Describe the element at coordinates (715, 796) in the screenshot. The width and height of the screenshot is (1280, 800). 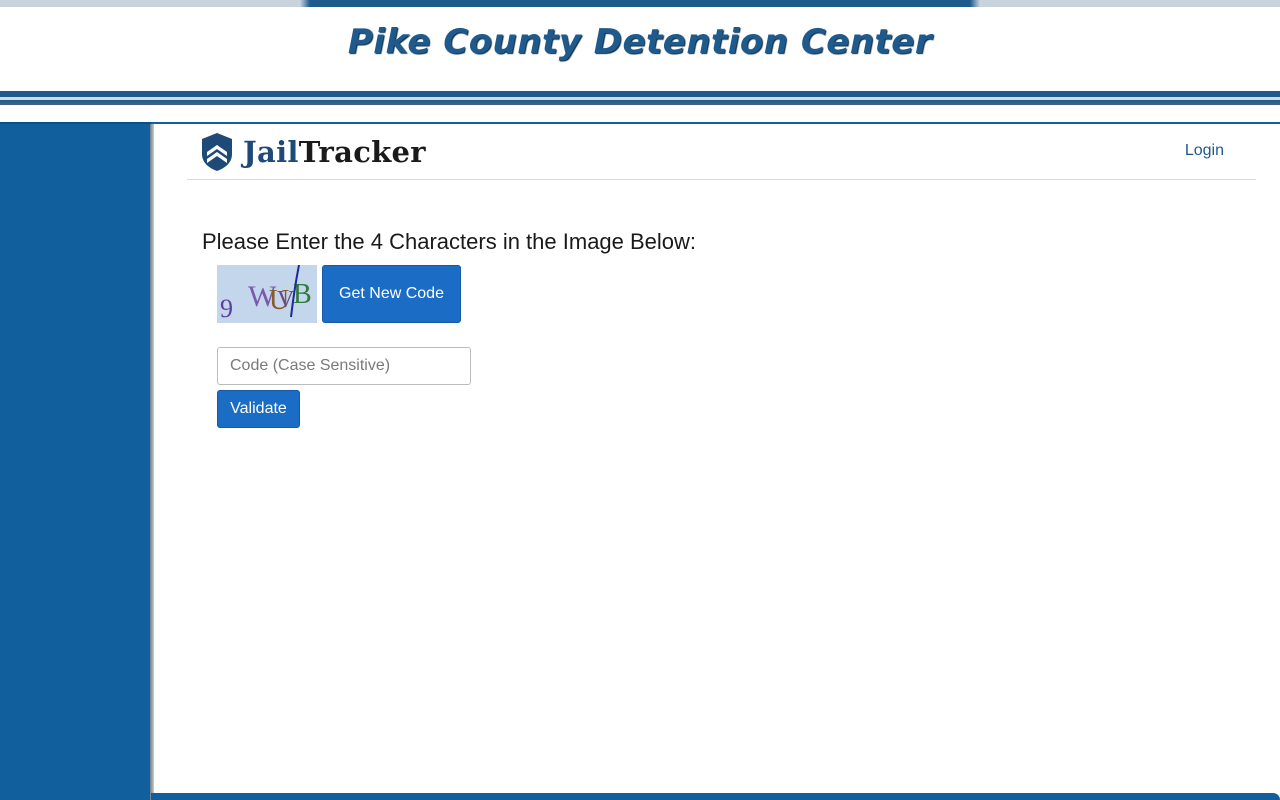
I see `footer-bar` at that location.